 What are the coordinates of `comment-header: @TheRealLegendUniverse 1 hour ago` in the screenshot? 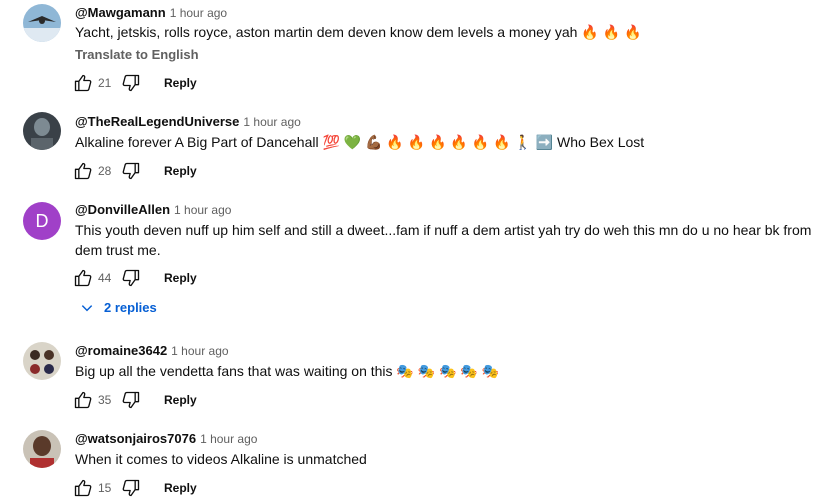 It's located at (188, 121).